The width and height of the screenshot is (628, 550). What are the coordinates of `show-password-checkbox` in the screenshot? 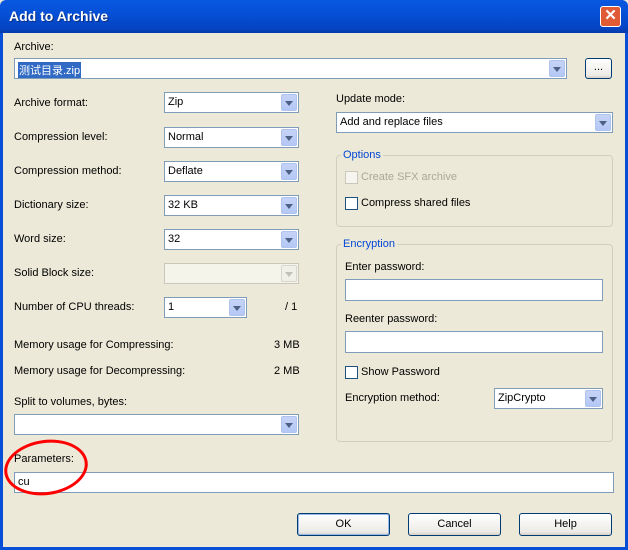 It's located at (351, 372).